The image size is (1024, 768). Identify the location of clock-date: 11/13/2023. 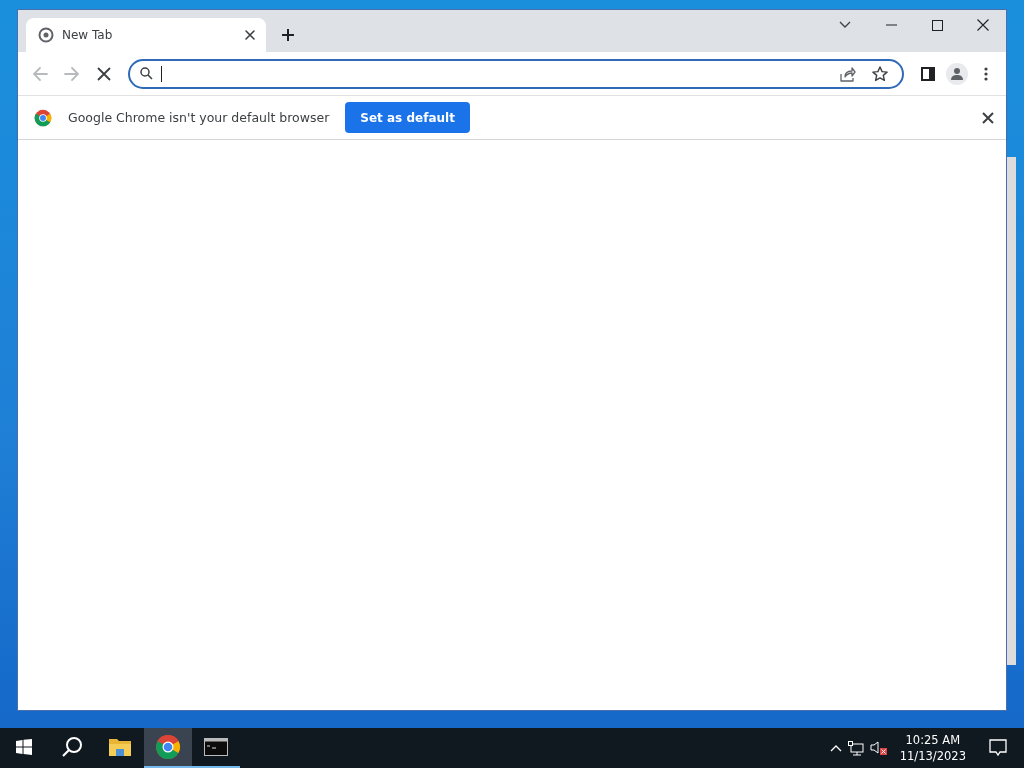
(932, 756).